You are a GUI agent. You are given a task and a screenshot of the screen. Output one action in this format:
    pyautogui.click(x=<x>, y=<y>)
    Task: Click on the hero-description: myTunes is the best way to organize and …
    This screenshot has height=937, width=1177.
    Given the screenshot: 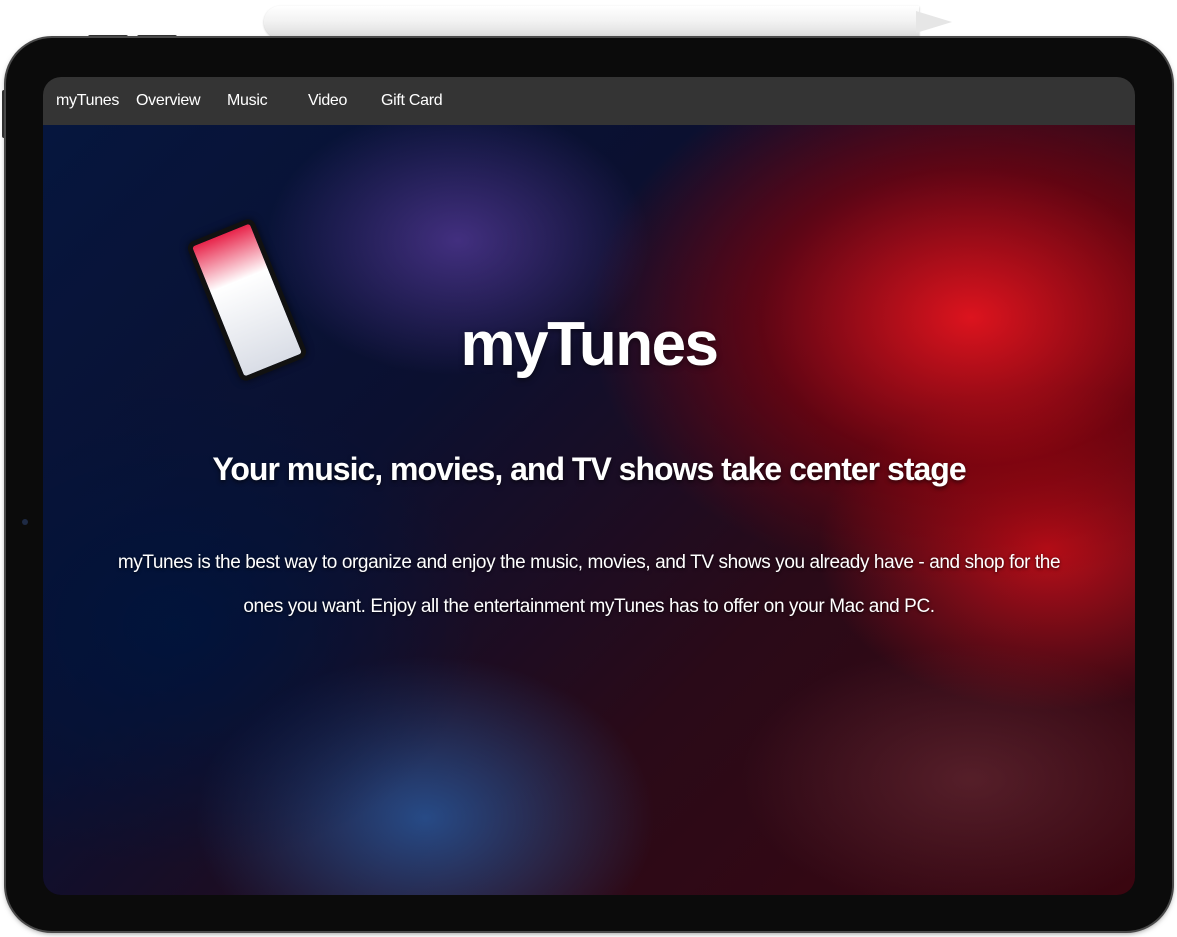 What is the action you would take?
    pyautogui.click(x=589, y=584)
    